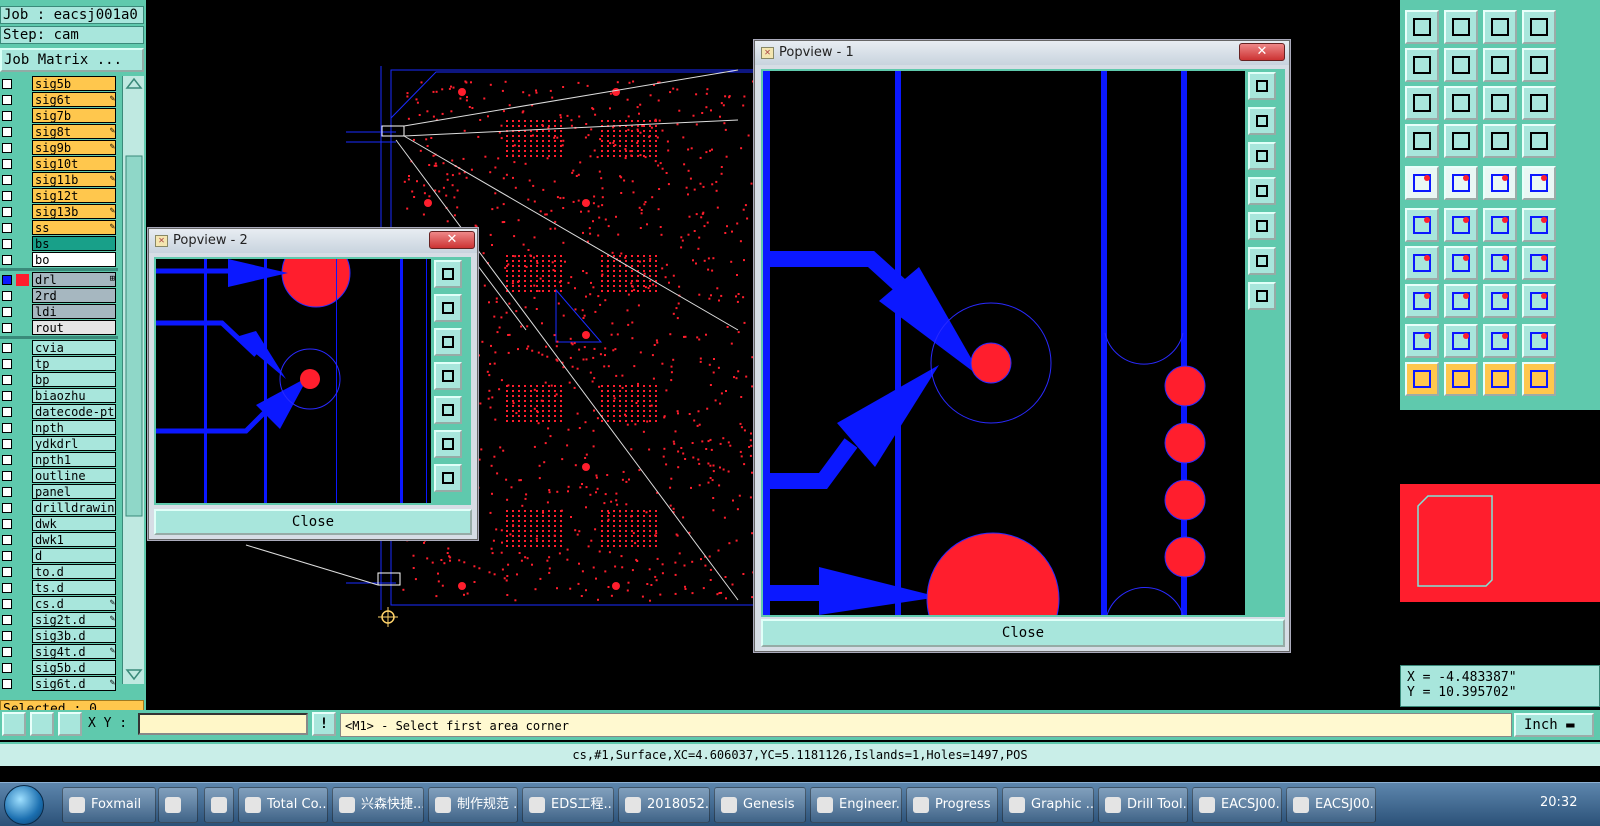 The height and width of the screenshot is (826, 1600). I want to click on home-icon, so click(1500, 27).